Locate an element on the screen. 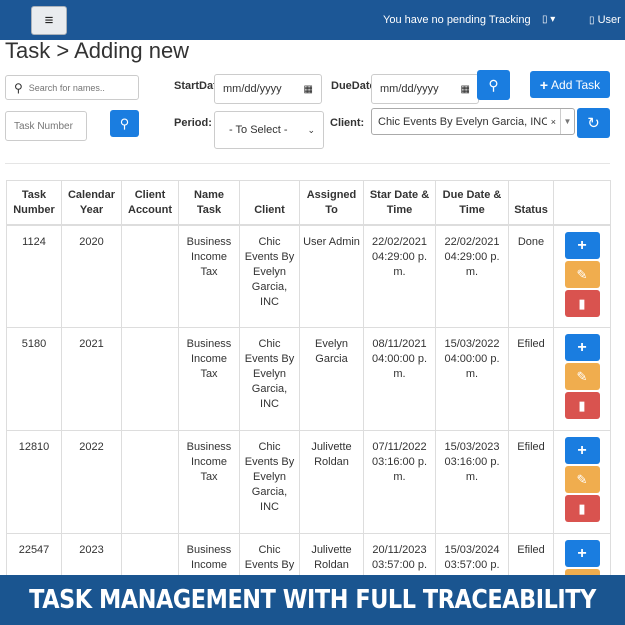 The width and height of the screenshot is (625, 625). cell-due-date: 15/03/2022 04:00:00 p. m. is located at coordinates (472, 379).